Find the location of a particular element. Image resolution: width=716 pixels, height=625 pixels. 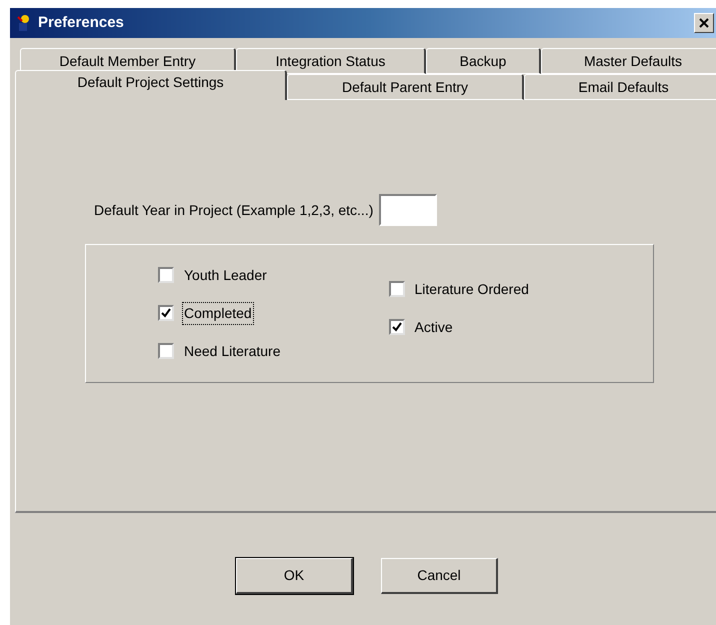

tab: Integration Status is located at coordinates (331, 61).